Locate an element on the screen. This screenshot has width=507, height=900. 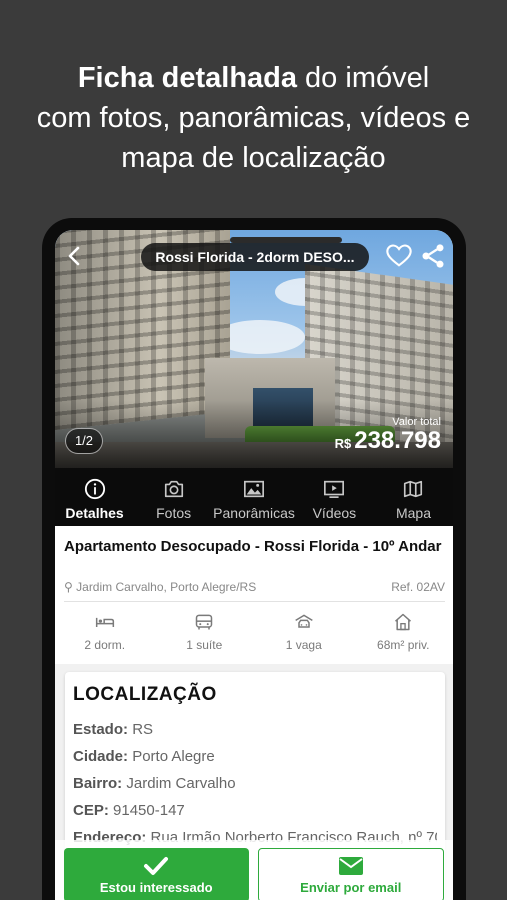
pin-icon: ⚲ is located at coordinates (68, 587).